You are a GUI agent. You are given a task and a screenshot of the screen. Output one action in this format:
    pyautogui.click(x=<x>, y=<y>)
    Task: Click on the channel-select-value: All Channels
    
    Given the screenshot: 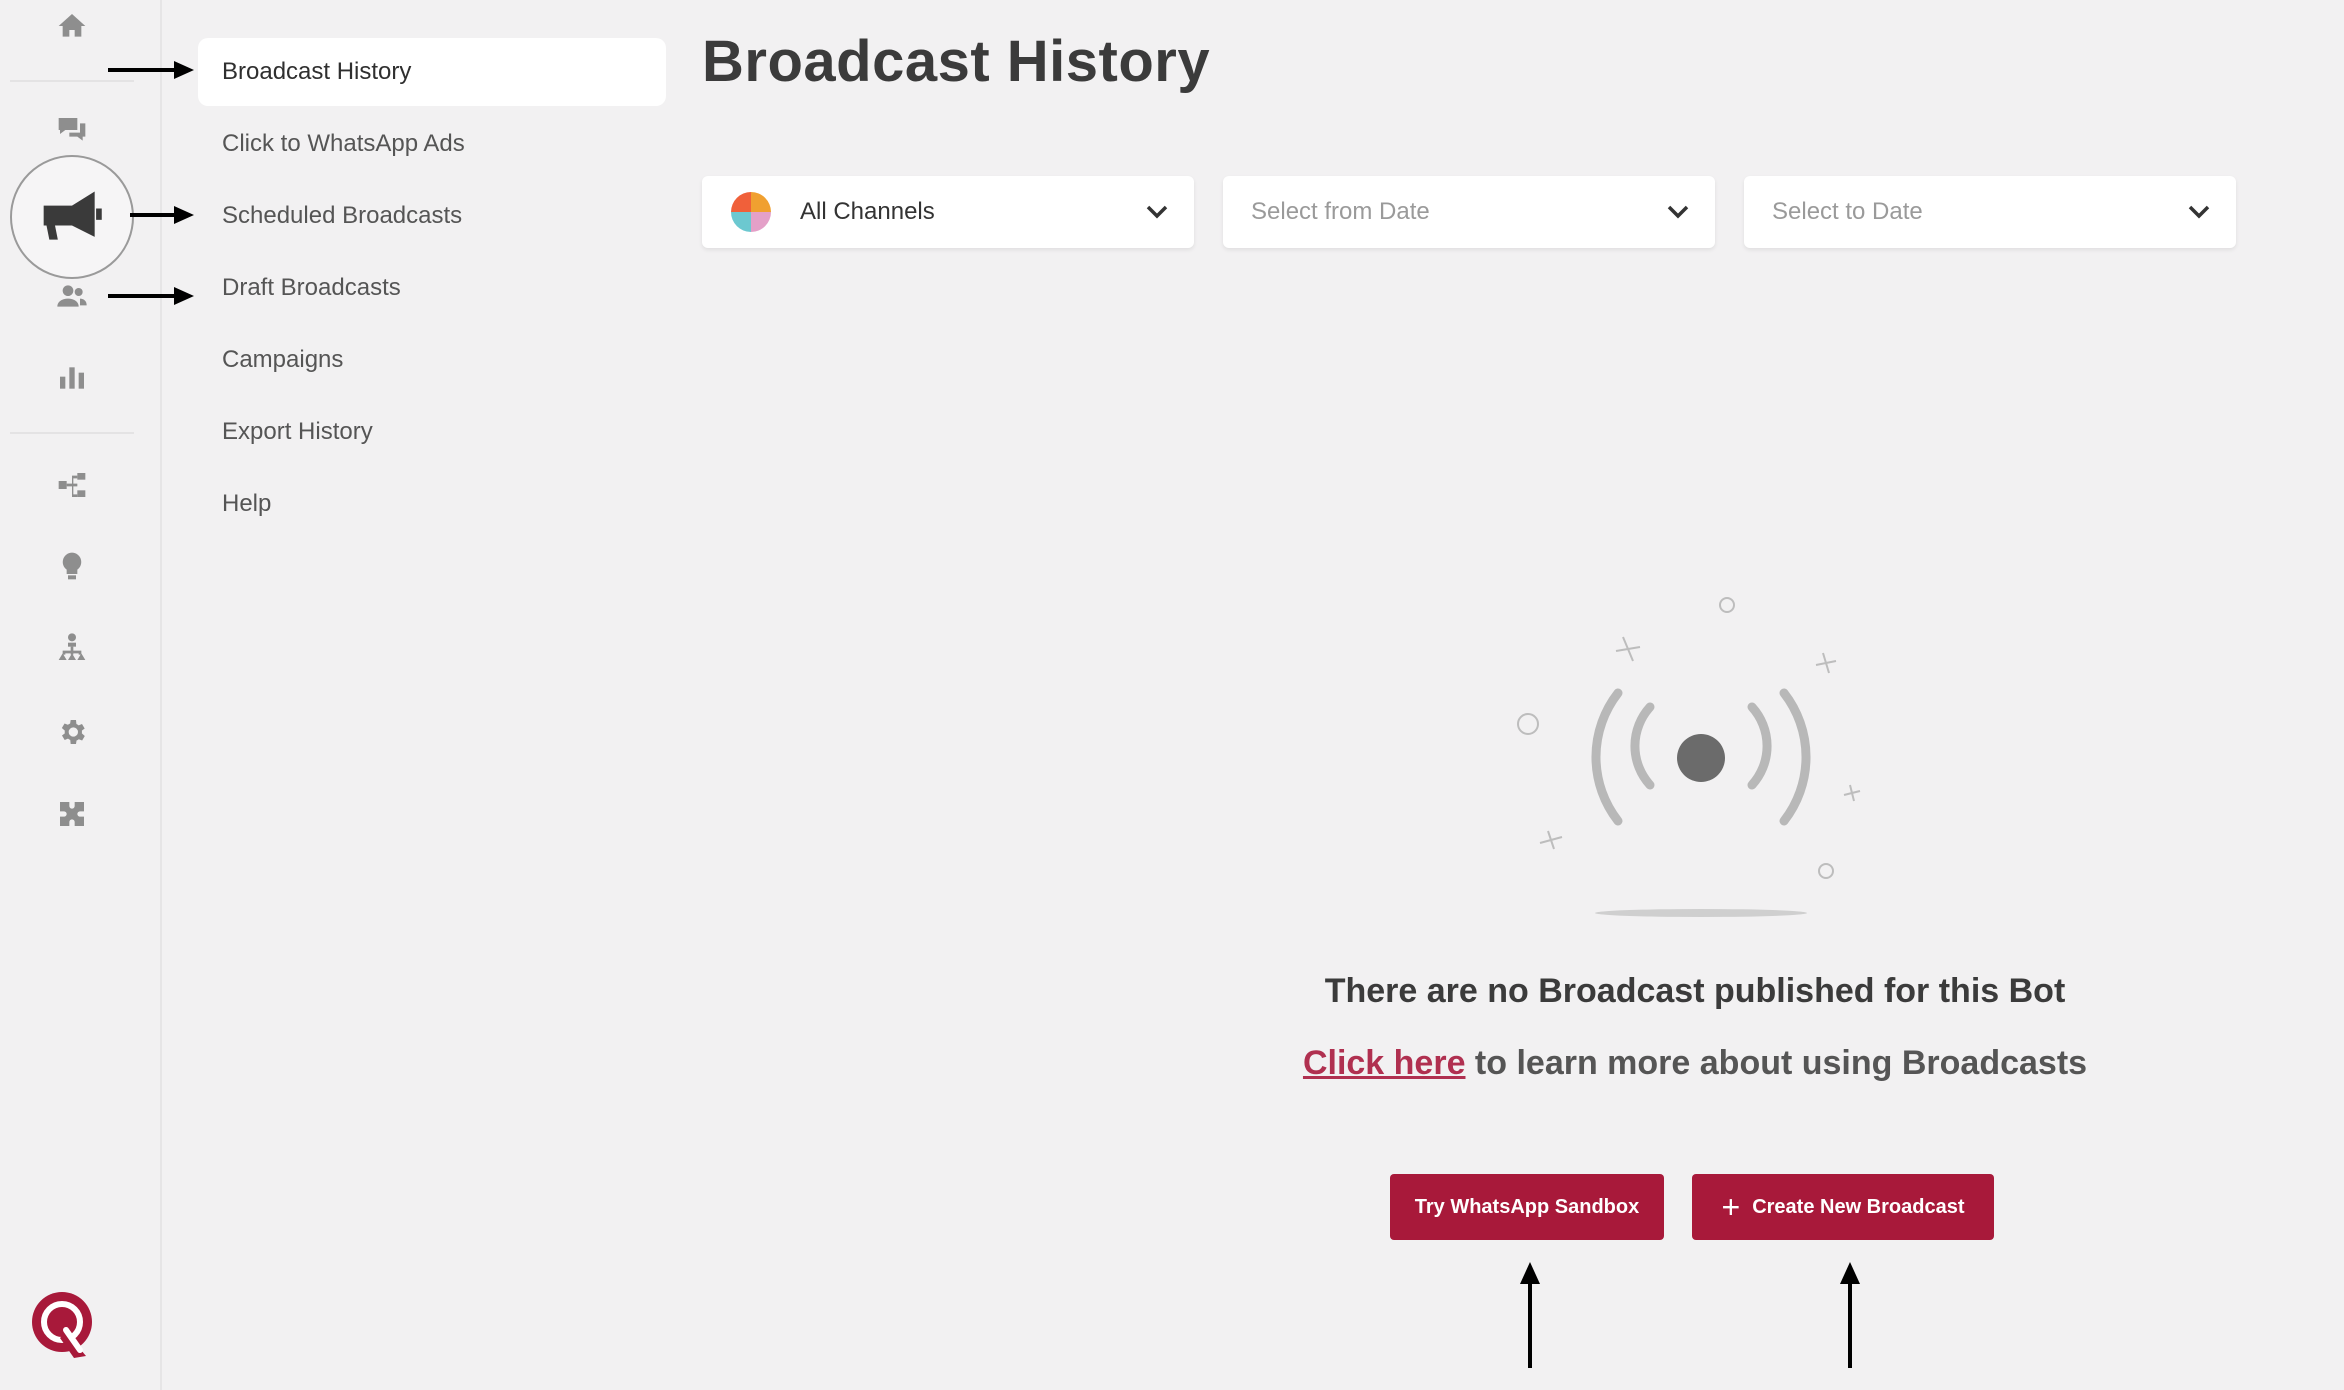 What is the action you would take?
    pyautogui.click(x=867, y=211)
    